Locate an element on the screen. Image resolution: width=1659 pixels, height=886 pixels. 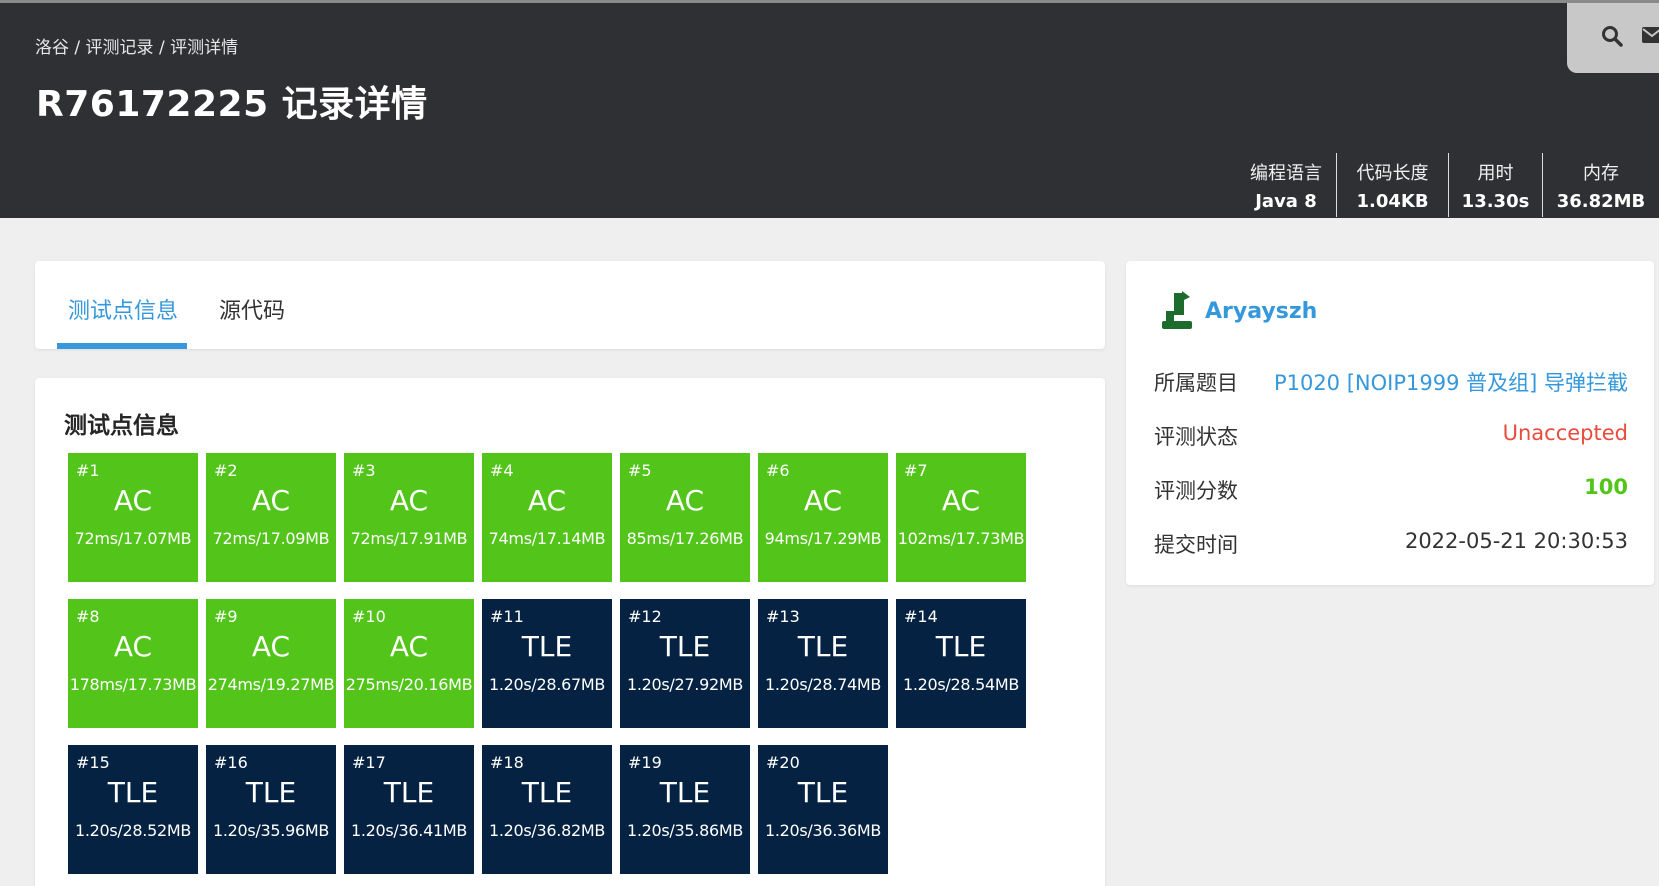
testcase-result: 1.20s/35.86MB is located at coordinates (685, 830).